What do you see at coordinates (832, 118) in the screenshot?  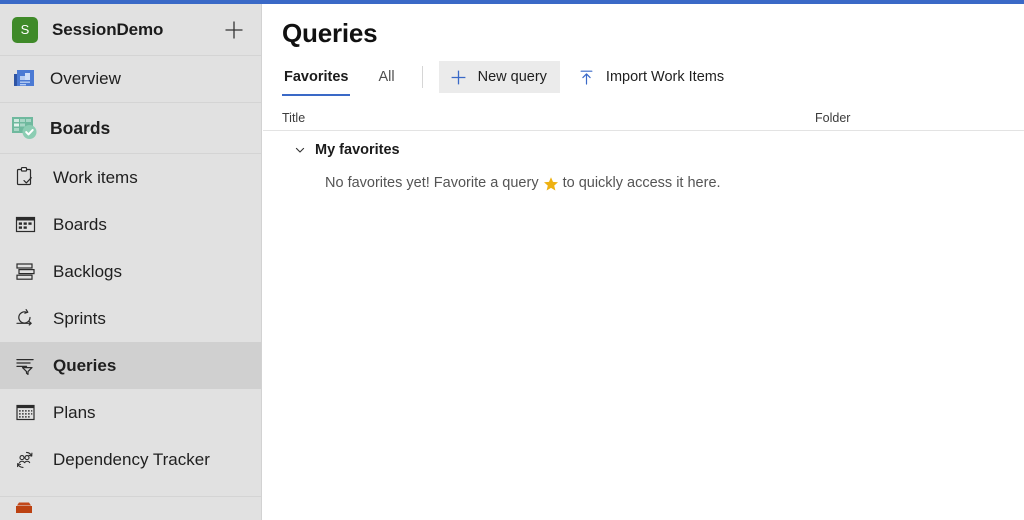 I see `column-header-folder: Folder` at bounding box center [832, 118].